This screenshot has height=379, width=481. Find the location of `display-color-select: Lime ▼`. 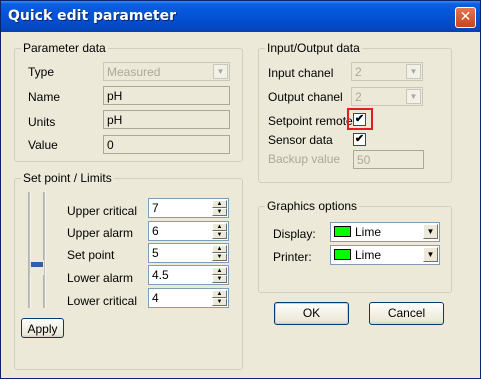

display-color-select: Lime ▼ is located at coordinates (385, 232).